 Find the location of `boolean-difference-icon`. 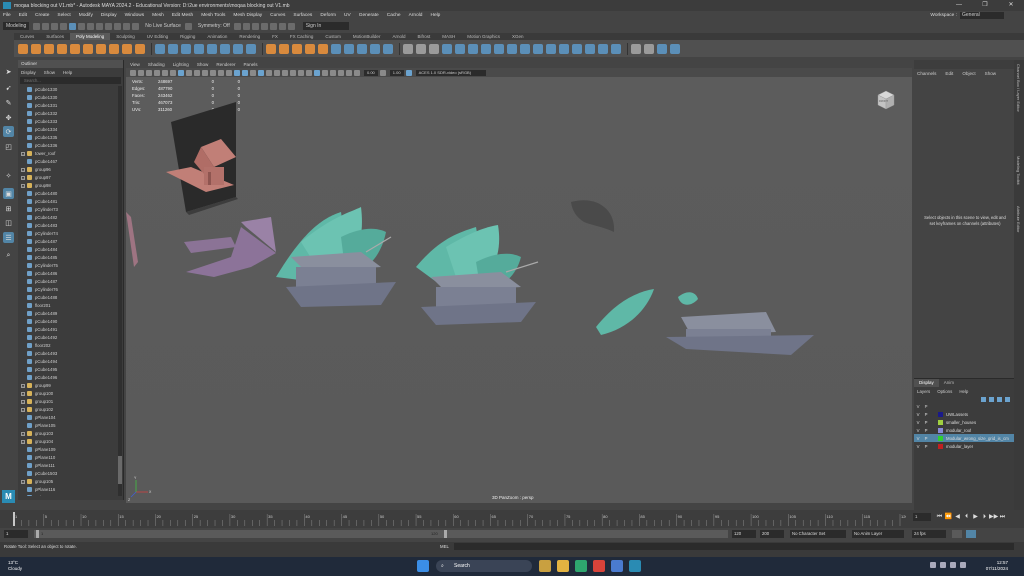

boolean-difference-icon is located at coordinates (212, 48).